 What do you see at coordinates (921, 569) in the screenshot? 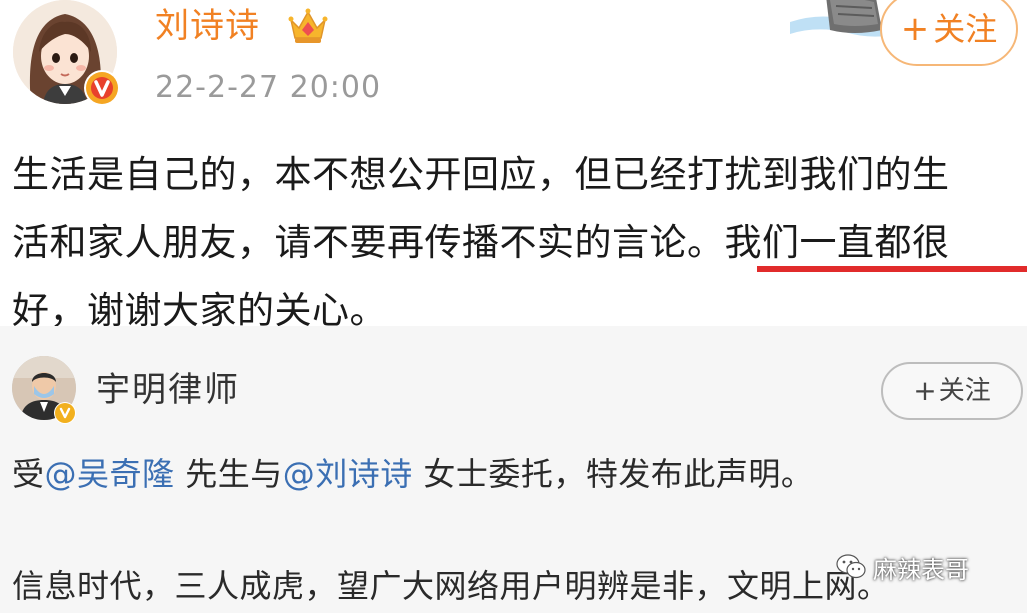
I see `watermark-text: 麻辣表哥` at bounding box center [921, 569].